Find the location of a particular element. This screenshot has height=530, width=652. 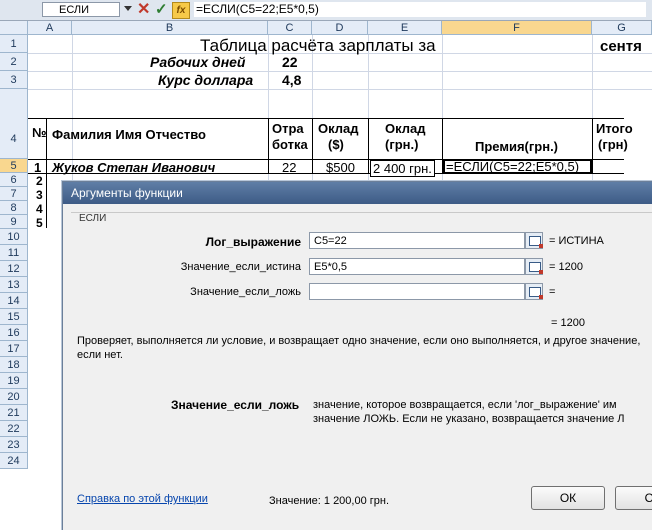

row5-salary-grn: 2 400 грн. is located at coordinates (402, 168).